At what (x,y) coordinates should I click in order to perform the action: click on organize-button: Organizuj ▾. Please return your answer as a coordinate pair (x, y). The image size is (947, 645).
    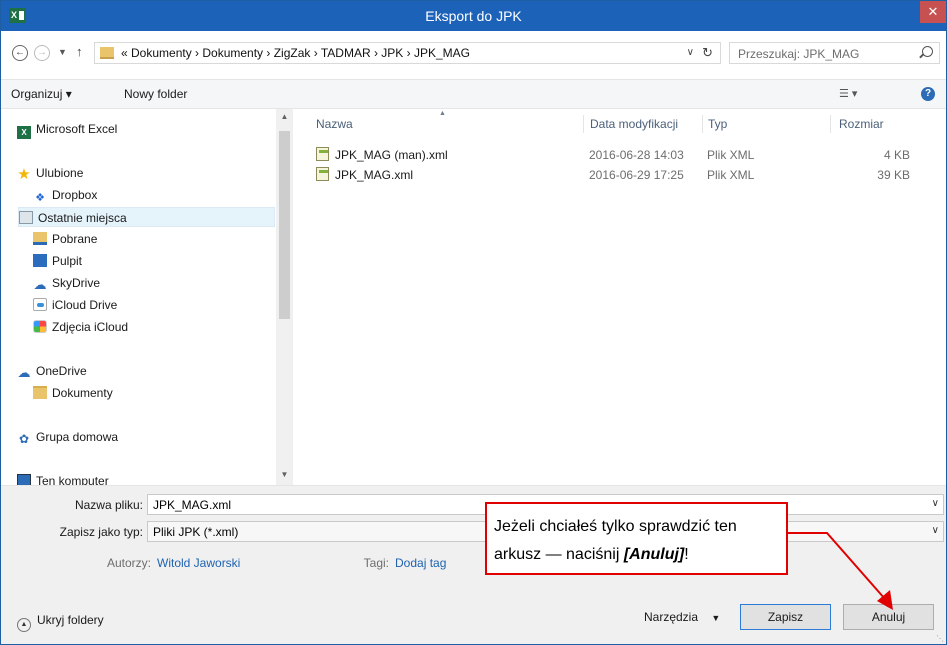
    Looking at the image, I should click on (41, 94).